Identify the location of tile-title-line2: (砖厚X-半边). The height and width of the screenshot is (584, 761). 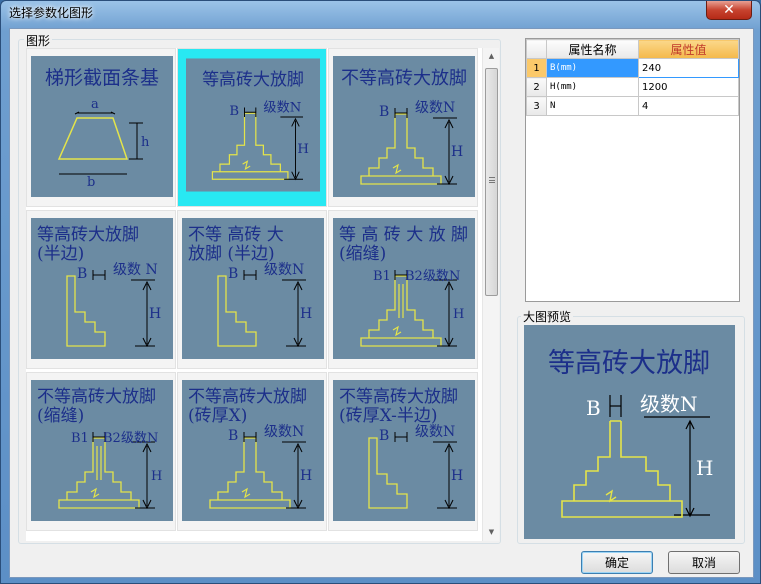
(388, 416).